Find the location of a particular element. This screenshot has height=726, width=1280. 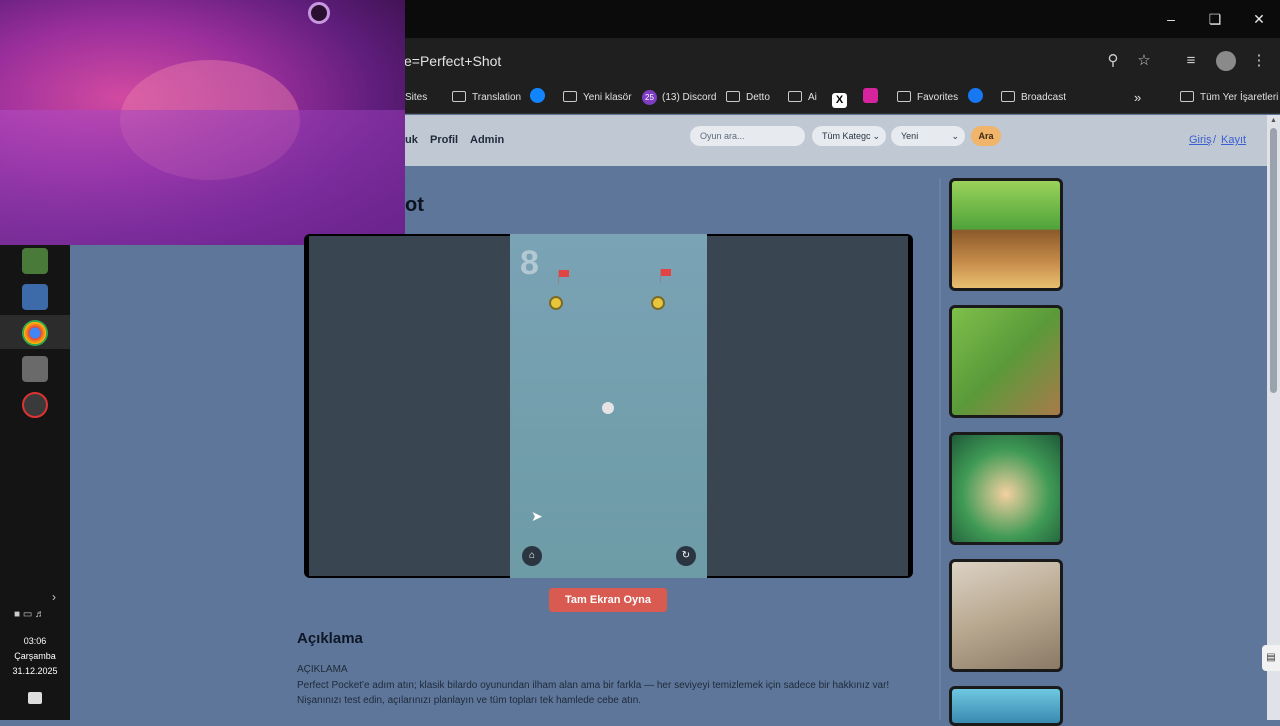

sidebar-divider is located at coordinates (940, 449).